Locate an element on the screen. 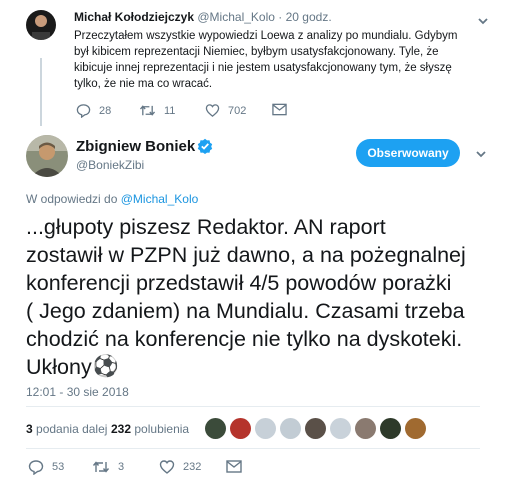  stats-bottom-divider is located at coordinates (253, 448).